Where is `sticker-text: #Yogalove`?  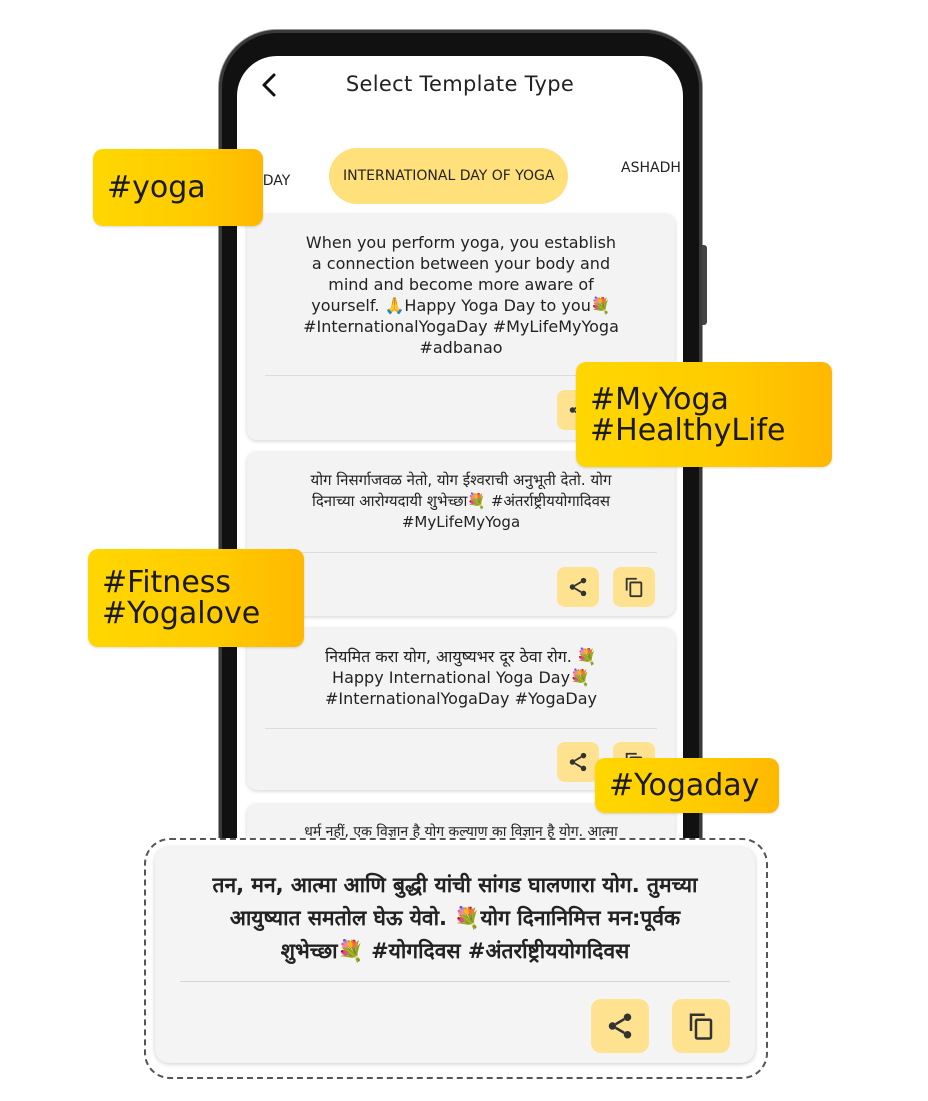 sticker-text: #Yogalove is located at coordinates (181, 613).